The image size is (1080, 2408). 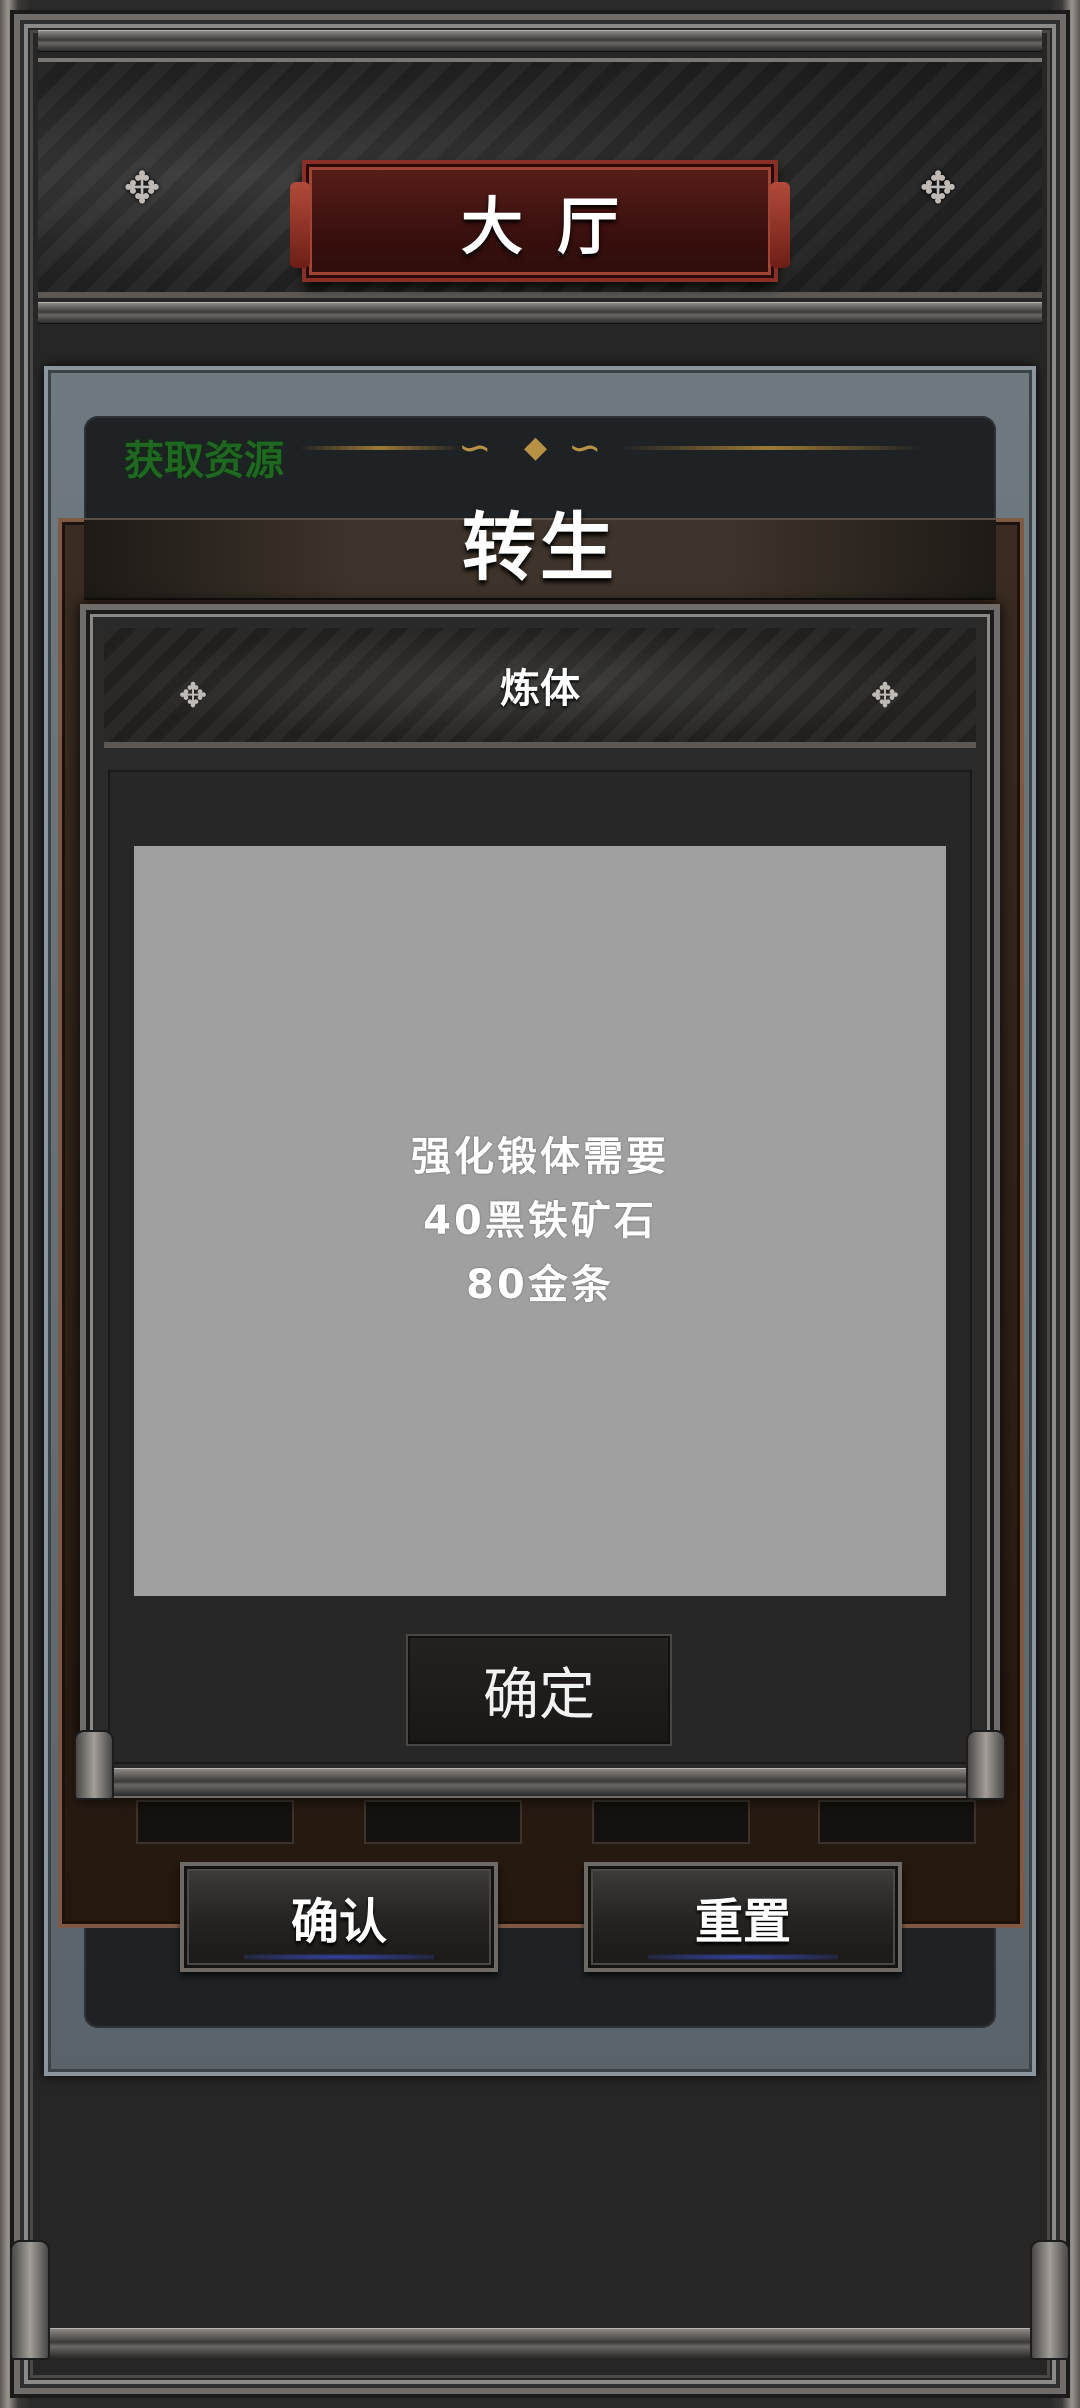 I want to click on bottom-rail, so click(x=540, y=2343).